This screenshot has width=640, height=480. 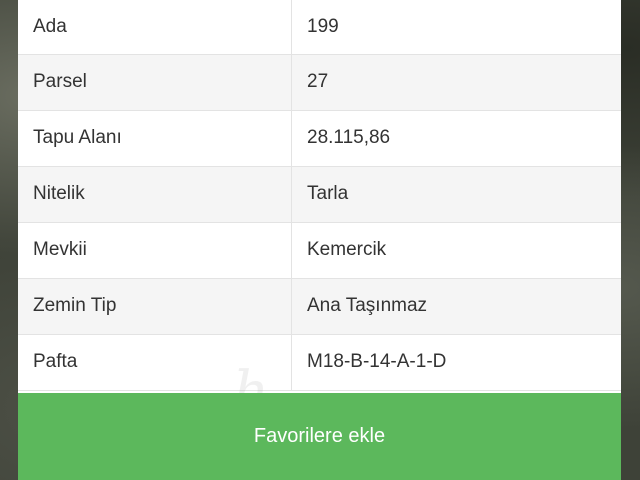 I want to click on table-row: Nitelik Tarla, so click(x=319, y=194).